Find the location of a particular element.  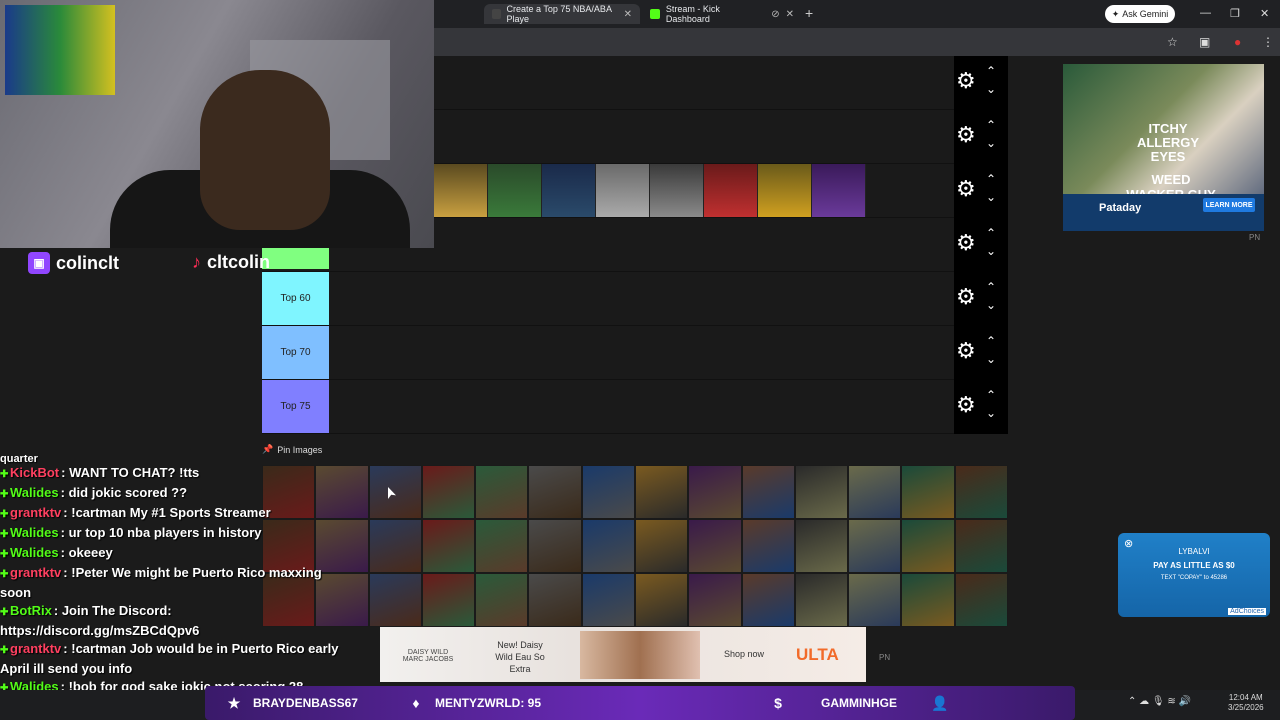

new-tab-button: + is located at coordinates (809, 13).